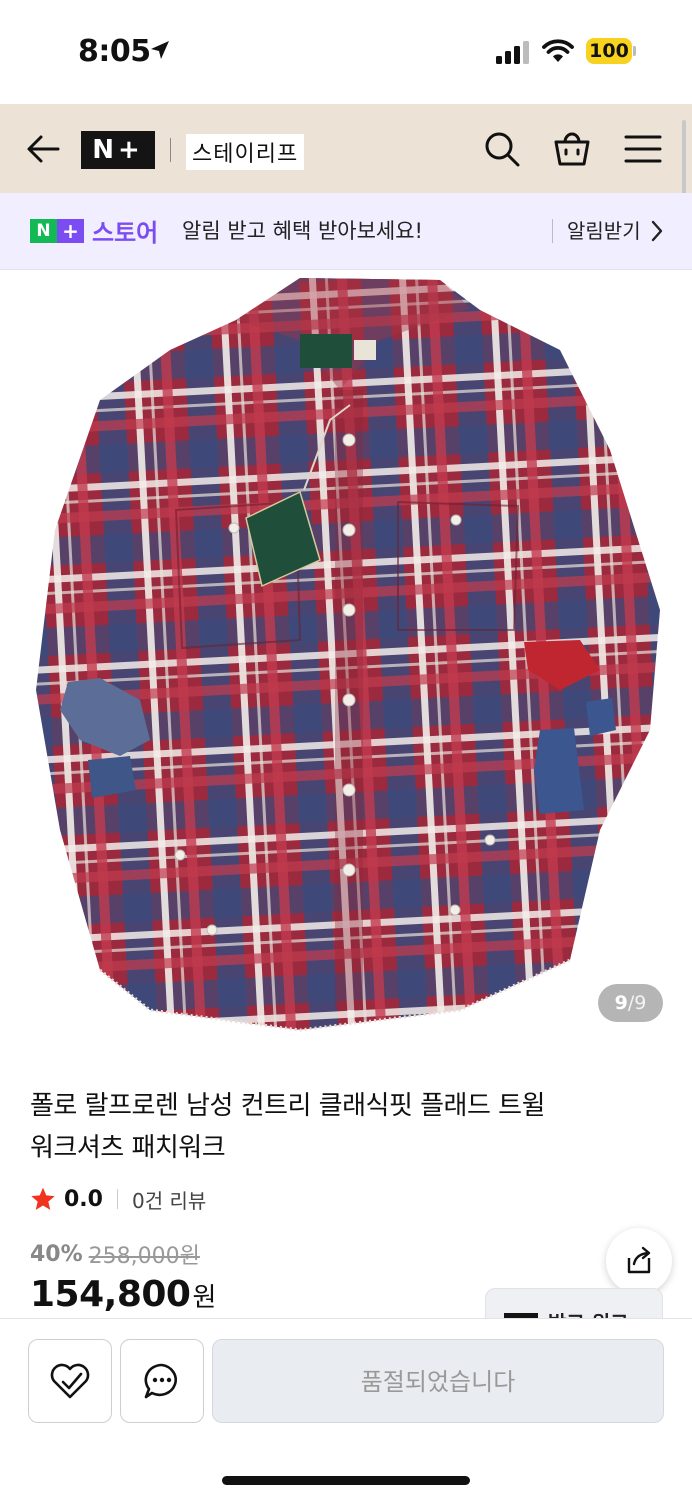 This screenshot has height=1500, width=692. I want to click on battery-tip, so click(634, 51).